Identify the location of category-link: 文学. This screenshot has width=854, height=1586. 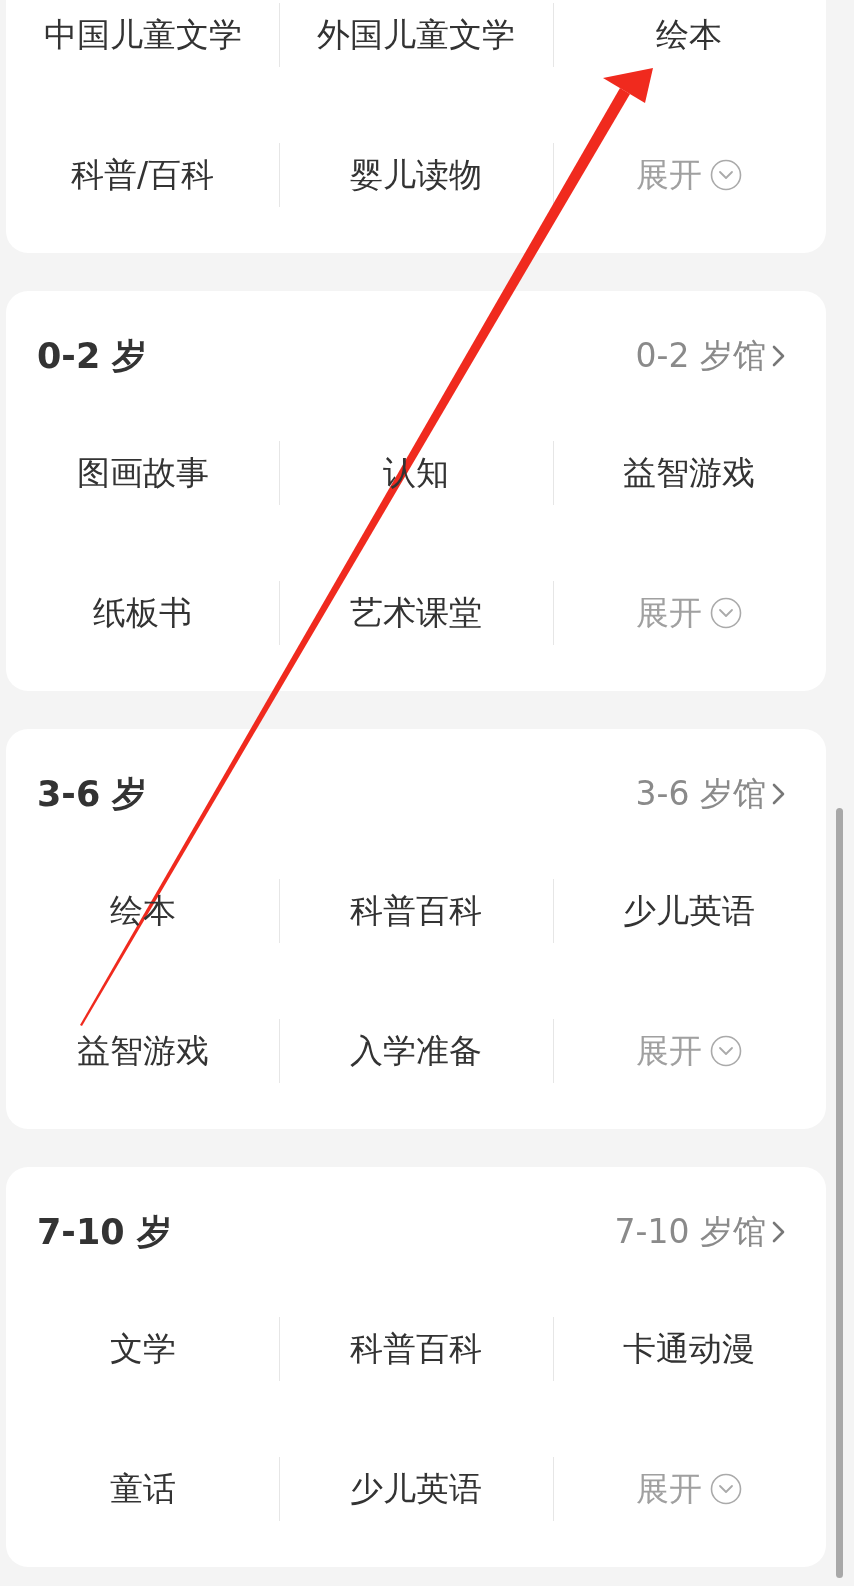
(142, 1349).